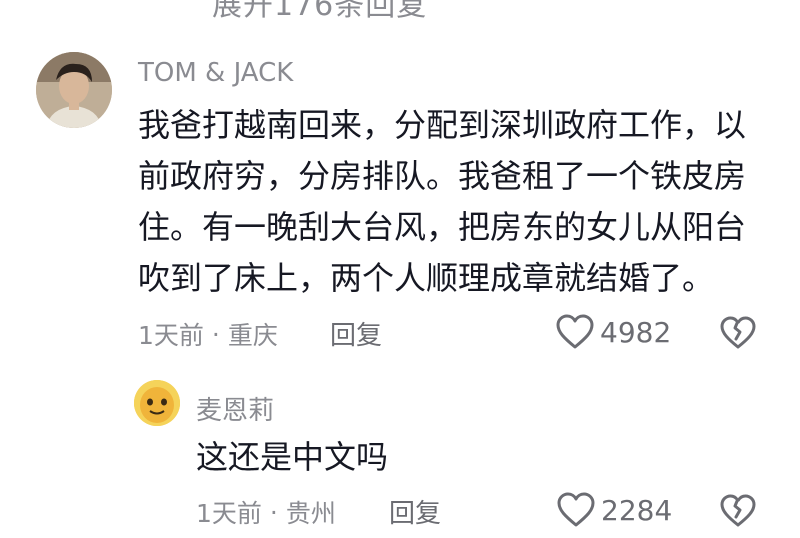  What do you see at coordinates (208, 334) in the screenshot?
I see `comment-meta: 1天前 · 重庆` at bounding box center [208, 334].